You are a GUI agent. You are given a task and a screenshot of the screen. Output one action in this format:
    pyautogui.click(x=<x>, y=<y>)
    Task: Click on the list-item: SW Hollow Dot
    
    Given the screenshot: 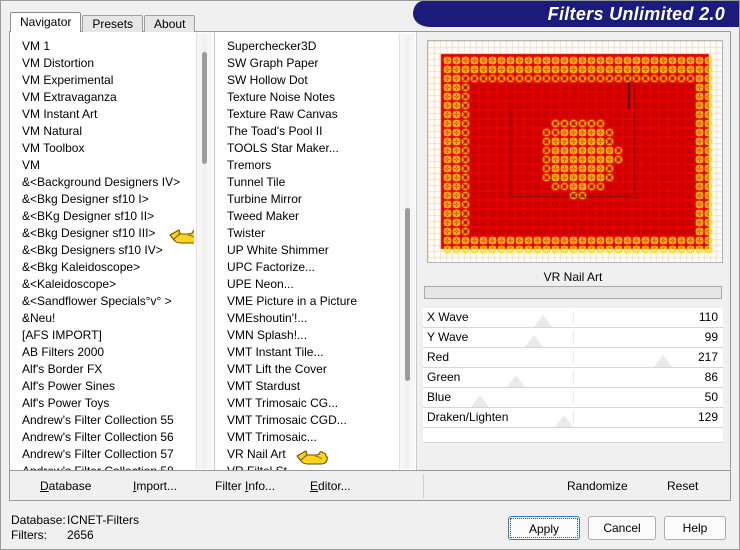 What is the action you would take?
    pyautogui.click(x=310, y=80)
    